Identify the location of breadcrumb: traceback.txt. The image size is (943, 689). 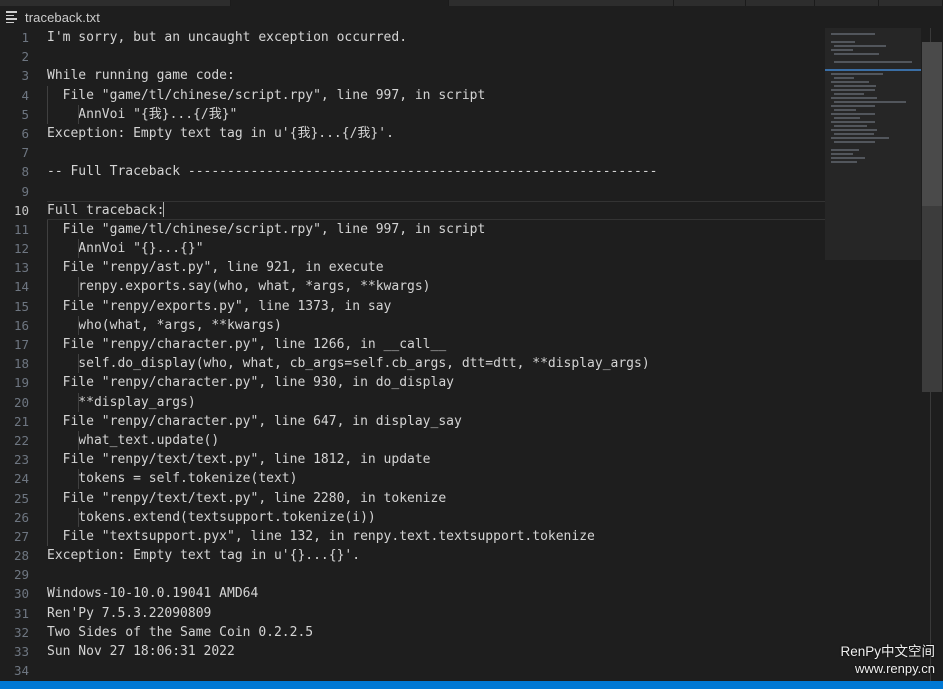
(471, 17).